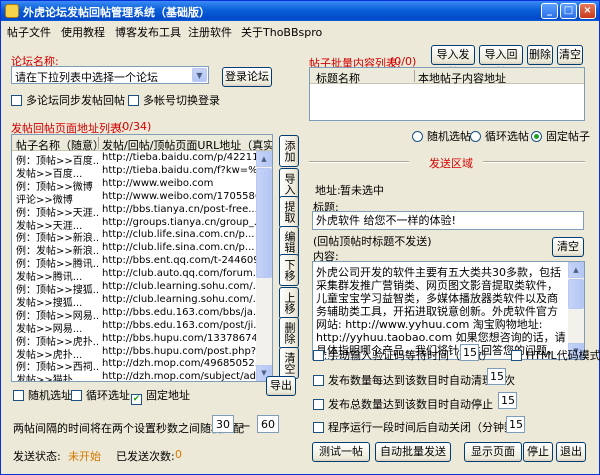 This screenshot has width=600, height=475. I want to click on loop-post-radio: 循环选帖, so click(499, 136).